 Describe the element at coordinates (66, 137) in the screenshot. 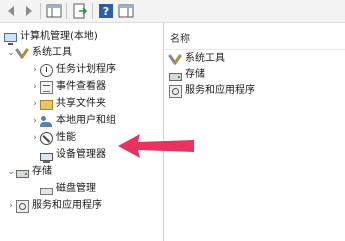

I see `tree-item-label: 性能` at that location.